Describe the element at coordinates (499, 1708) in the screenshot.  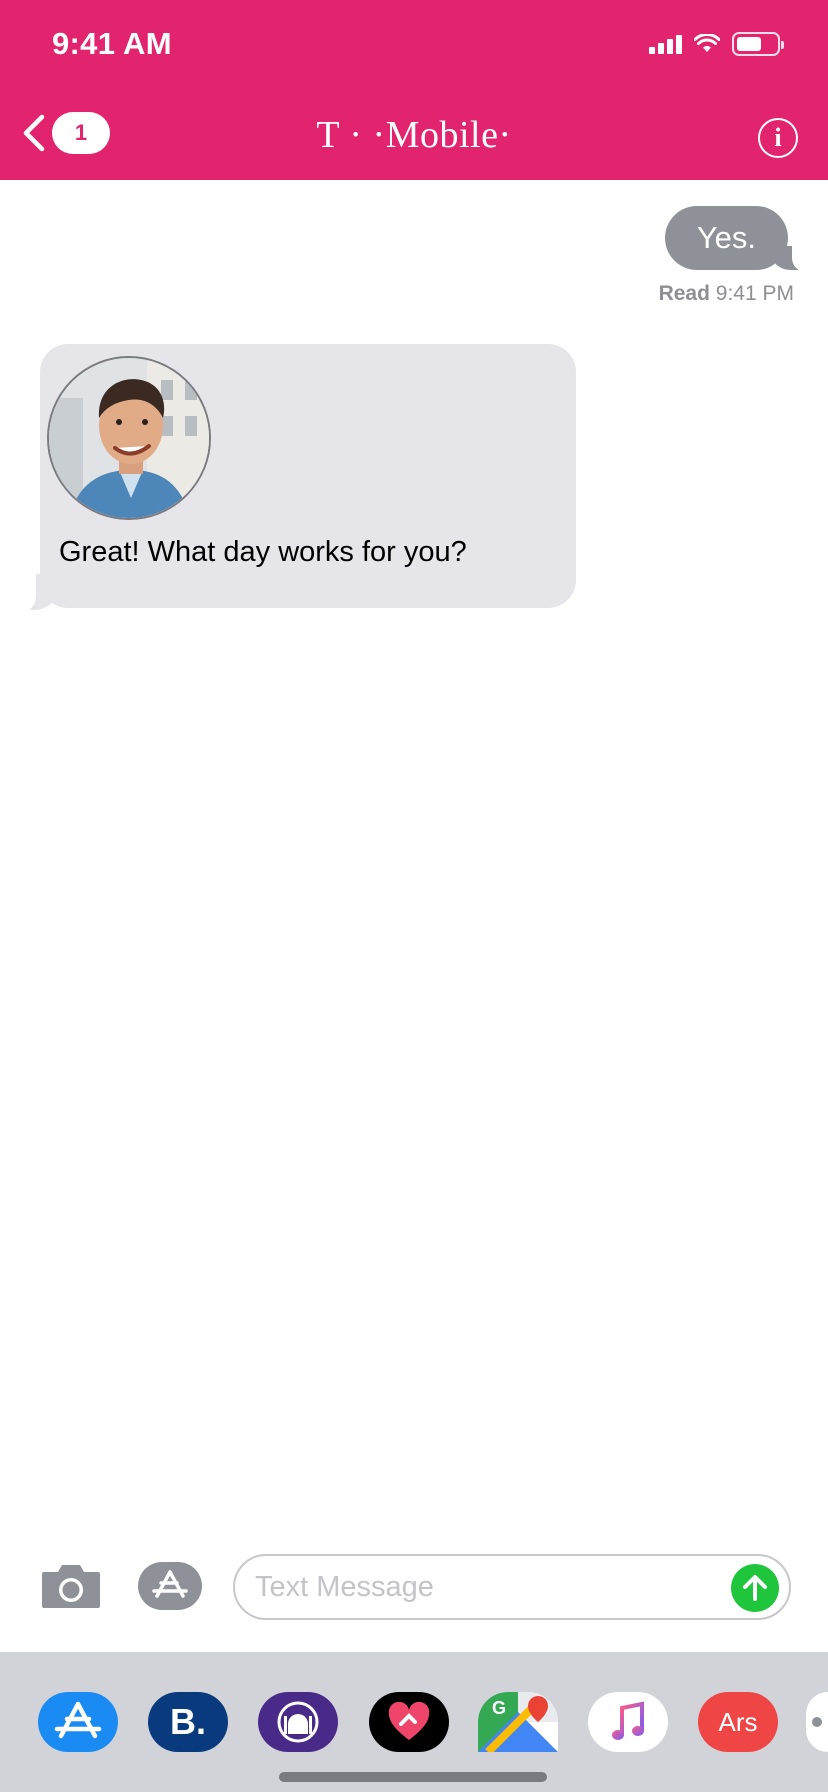
I see `svg-text: G` at that location.